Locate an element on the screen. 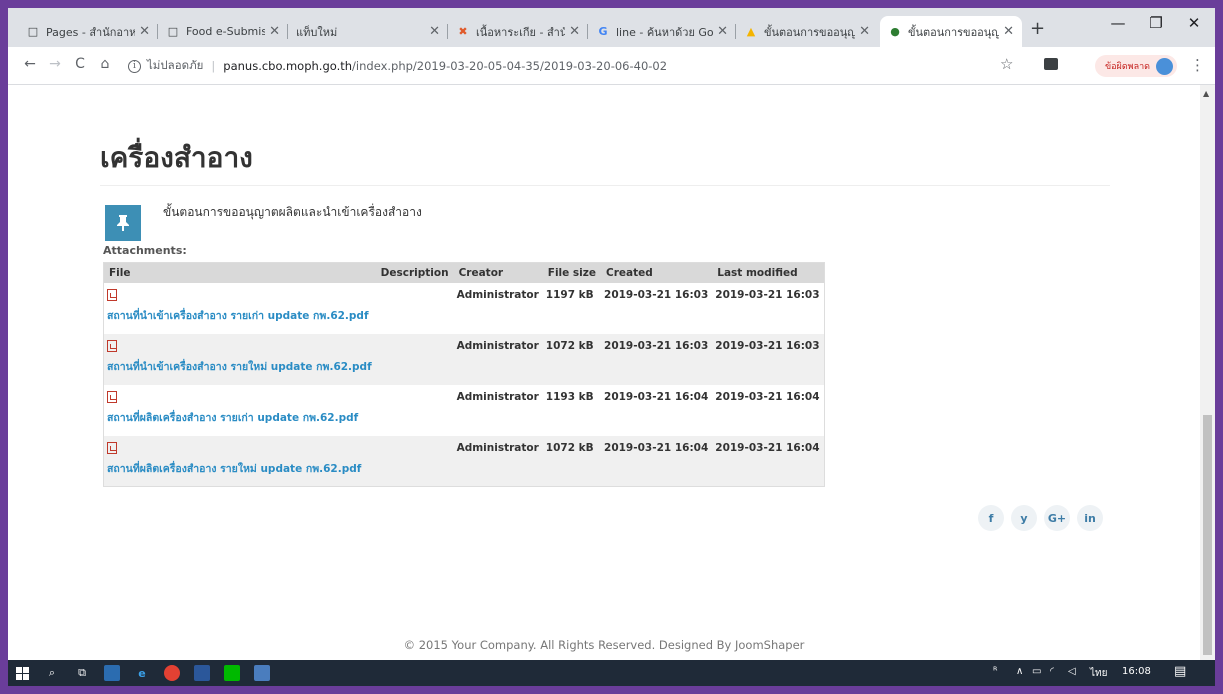  facebook-icon: f is located at coordinates (991, 518).